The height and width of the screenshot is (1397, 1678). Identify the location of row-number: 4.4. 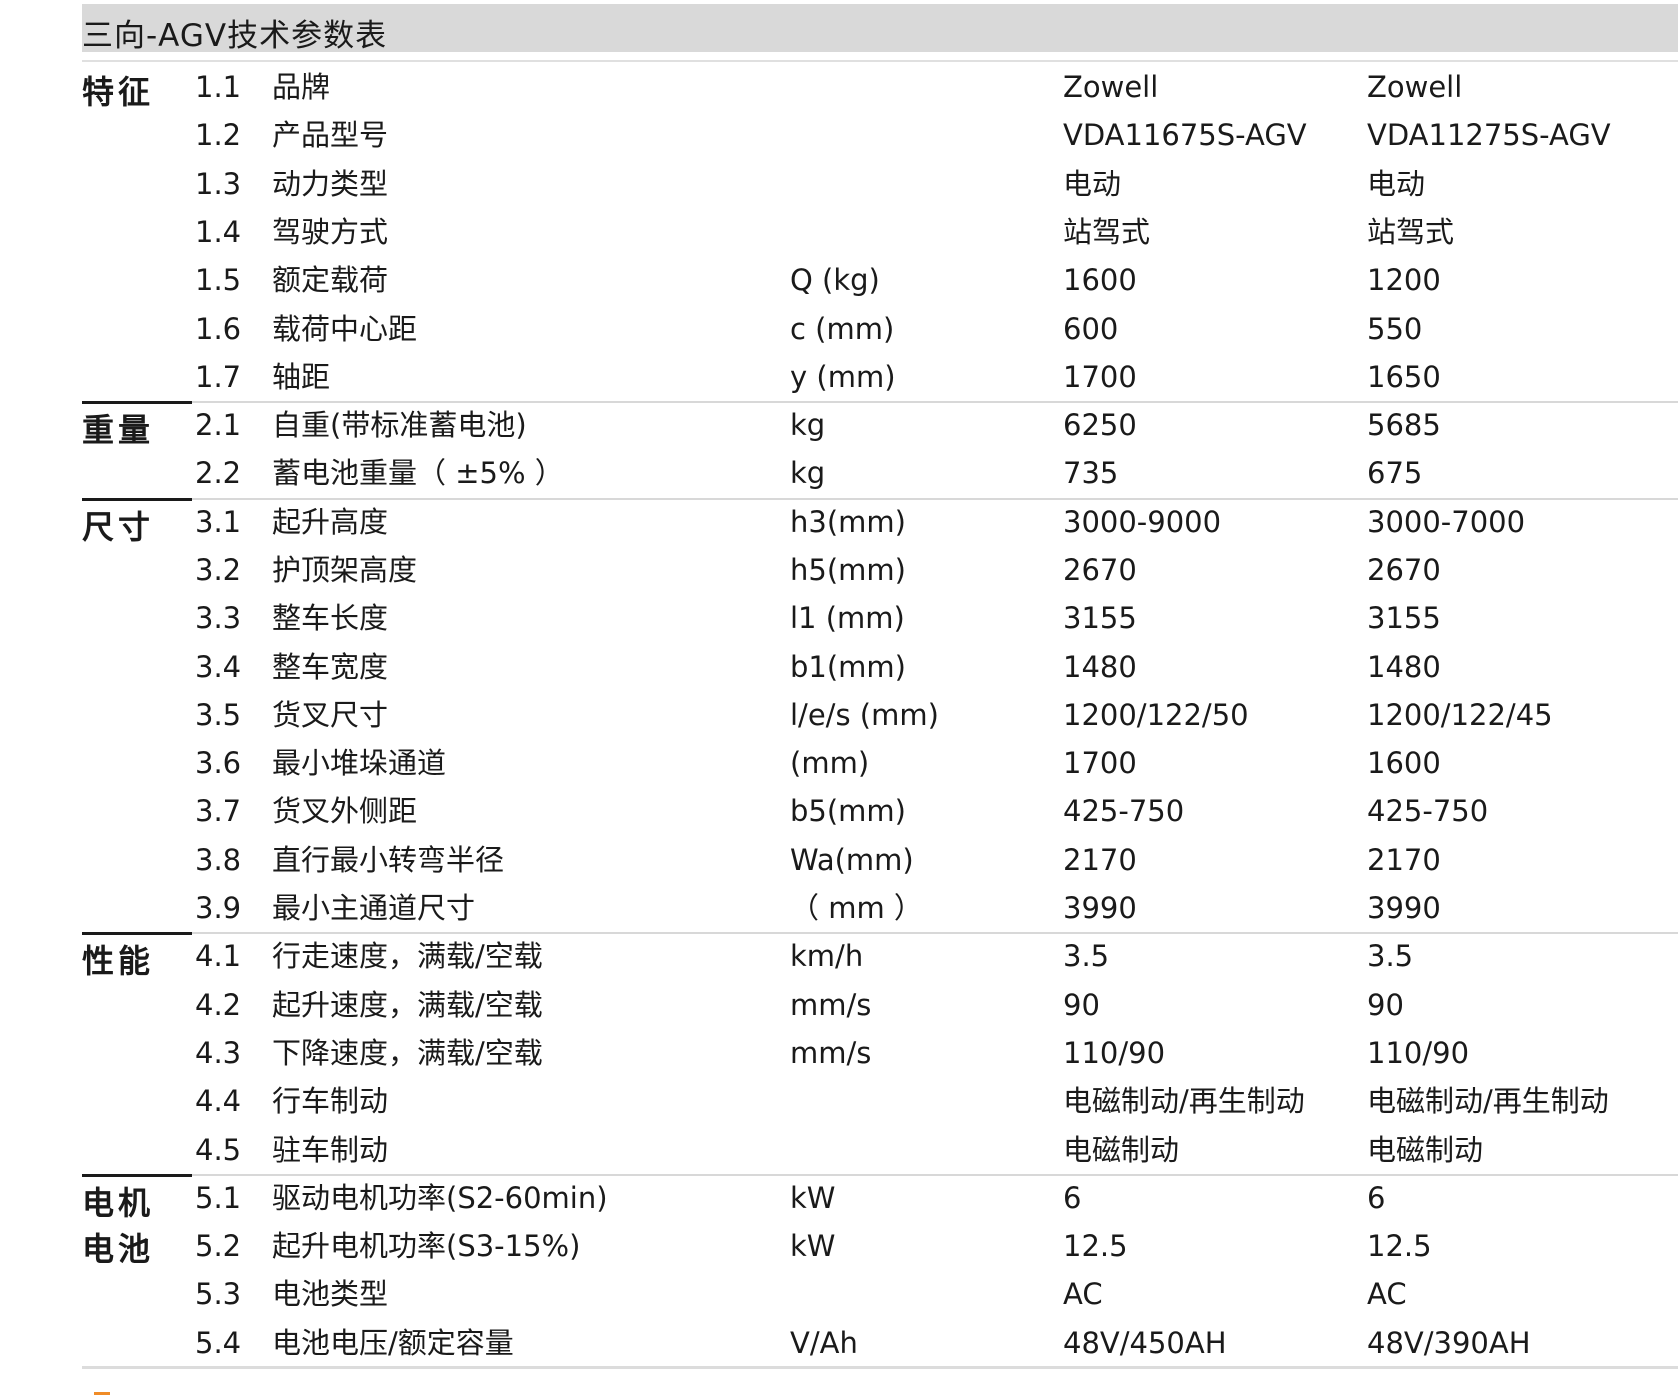
(218, 1101).